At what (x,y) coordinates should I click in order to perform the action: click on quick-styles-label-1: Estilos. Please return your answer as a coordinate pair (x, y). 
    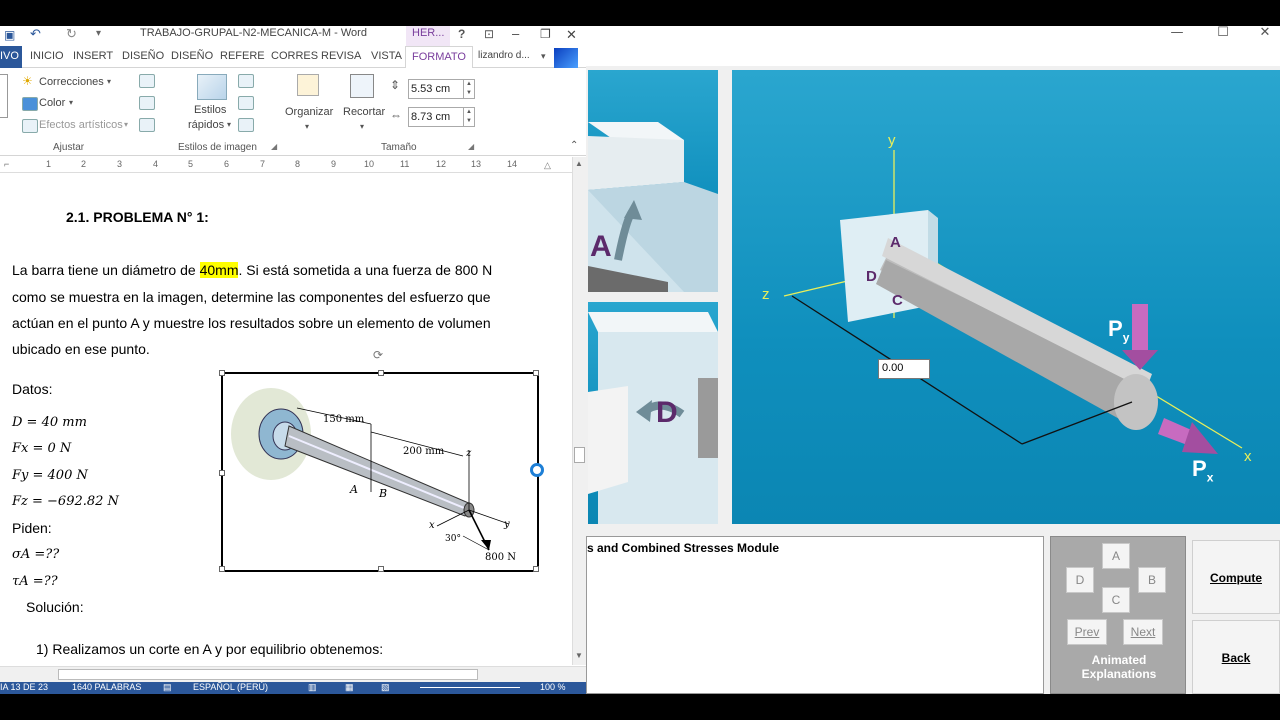
    Looking at the image, I should click on (210, 110).